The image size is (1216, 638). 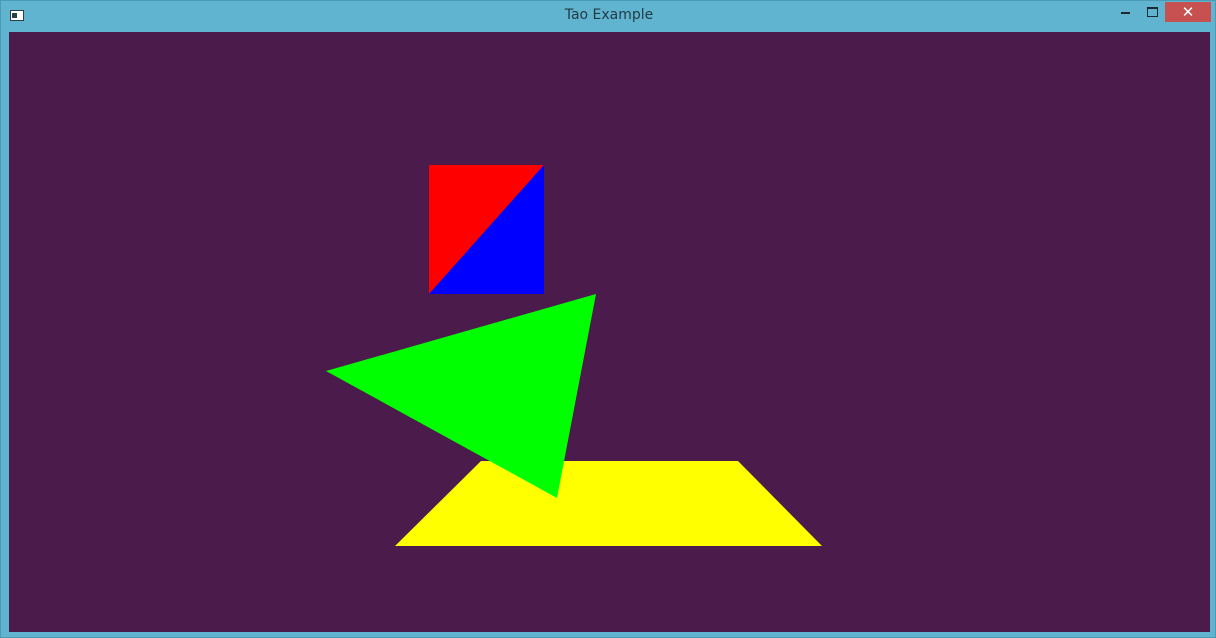 I want to click on close-icon: ✕, so click(x=1188, y=12).